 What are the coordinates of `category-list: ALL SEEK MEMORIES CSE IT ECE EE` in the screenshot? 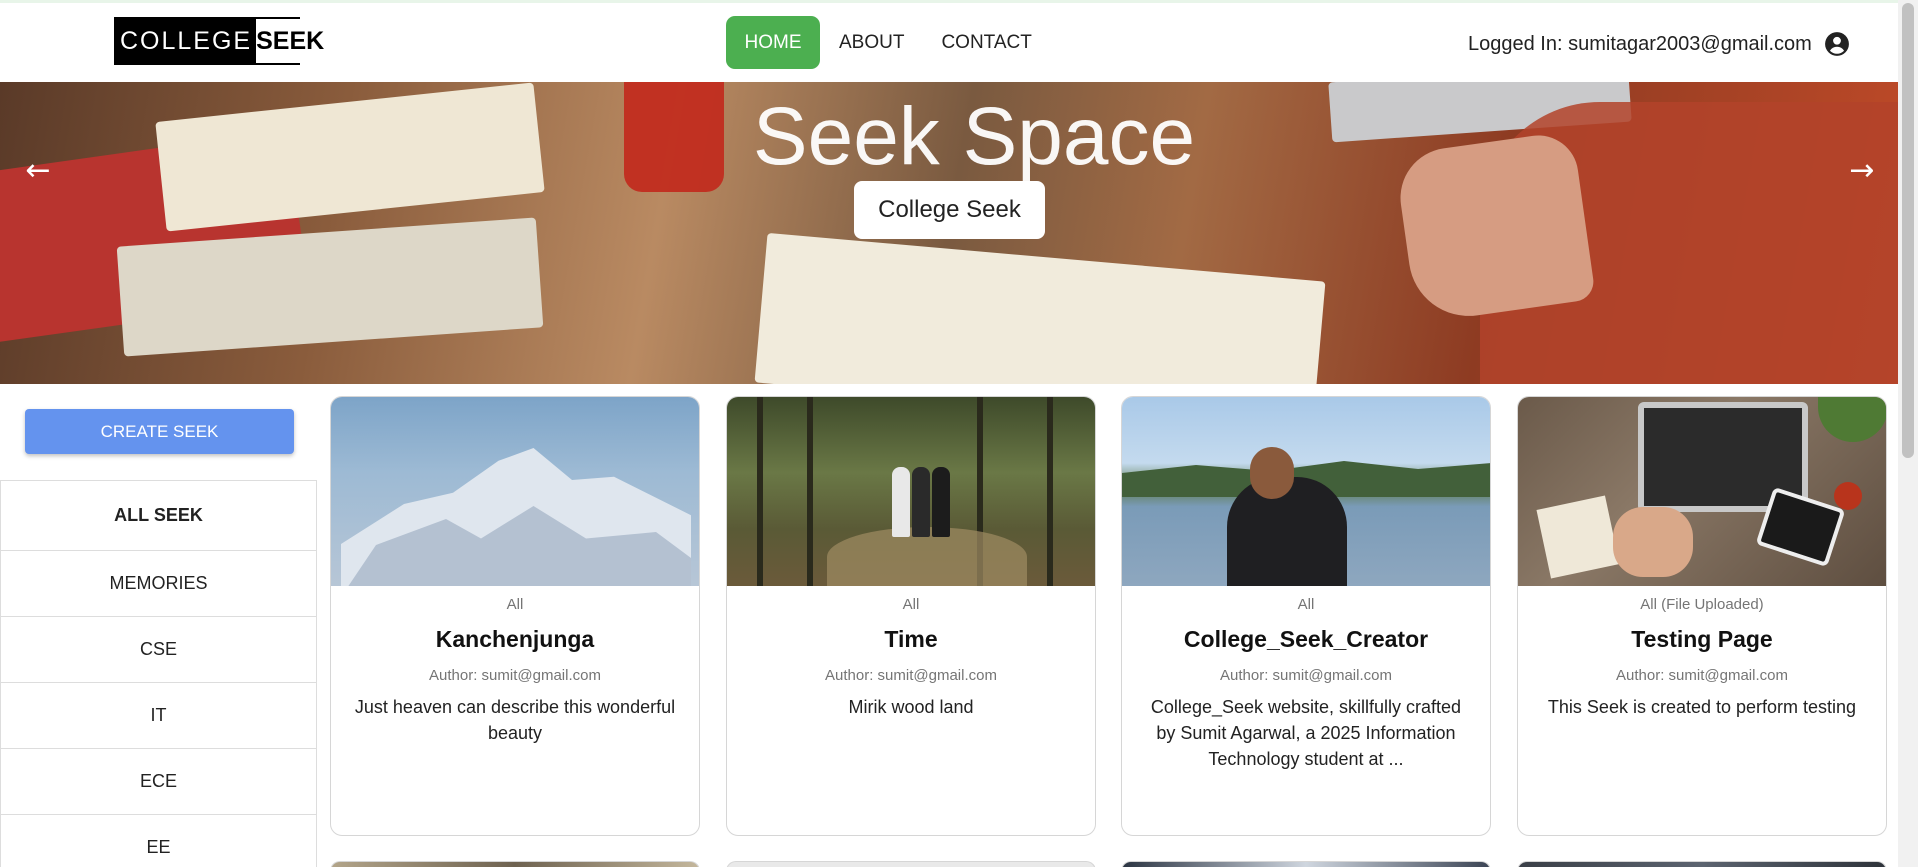 It's located at (158, 673).